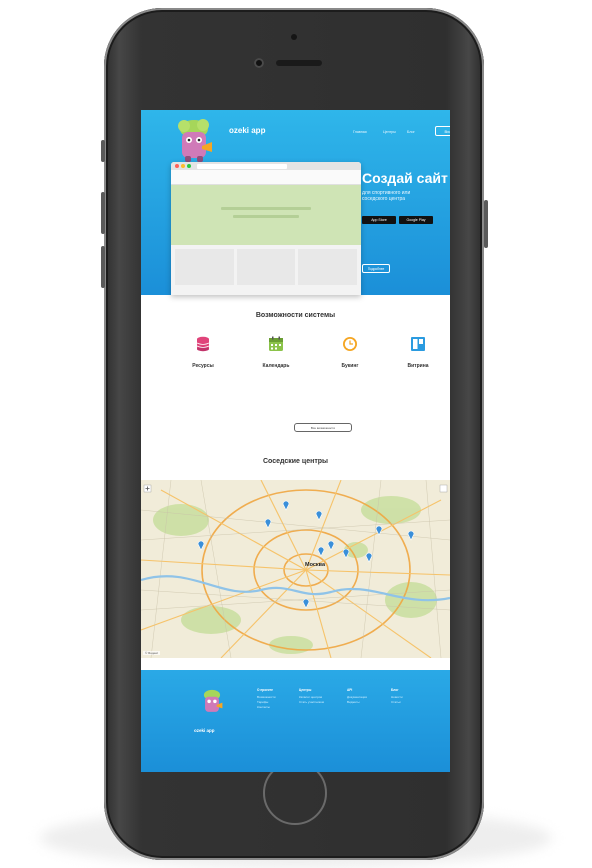 Image resolution: width=592 pixels, height=868 pixels. I want to click on mockup-columns, so click(266, 267).